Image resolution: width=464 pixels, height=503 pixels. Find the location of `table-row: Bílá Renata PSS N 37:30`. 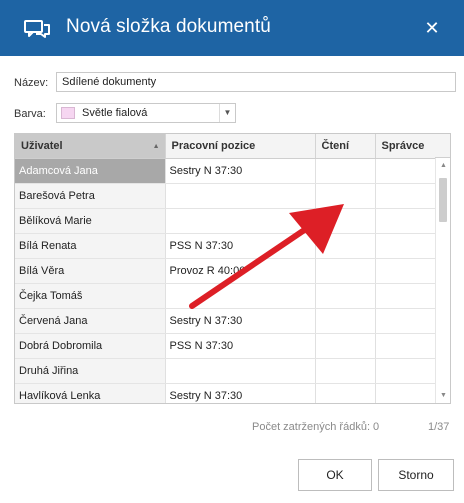

table-row: Bílá Renata PSS N 37:30 is located at coordinates (225, 246).